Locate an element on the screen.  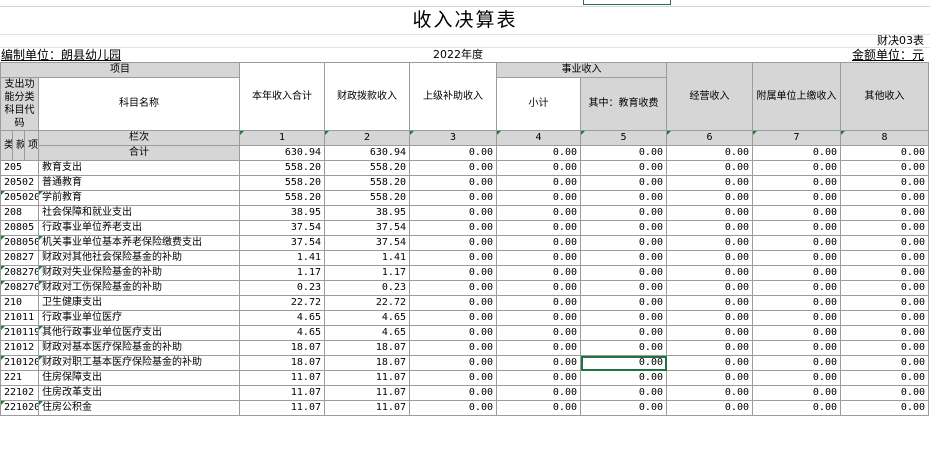
subject-code: 22102 is located at coordinates (19, 393).